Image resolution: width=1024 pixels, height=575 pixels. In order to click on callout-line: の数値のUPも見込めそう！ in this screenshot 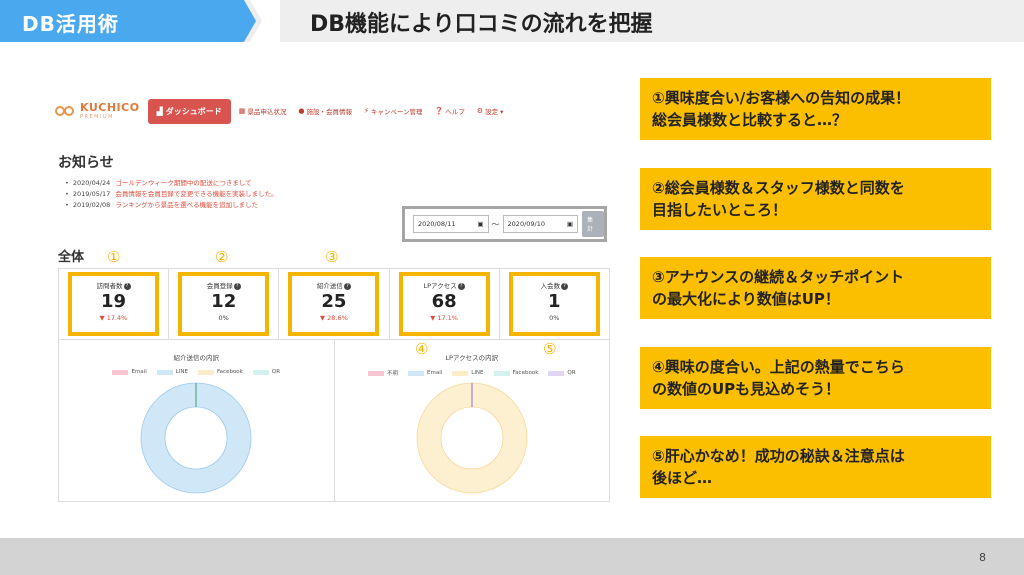, I will do `click(746, 389)`.